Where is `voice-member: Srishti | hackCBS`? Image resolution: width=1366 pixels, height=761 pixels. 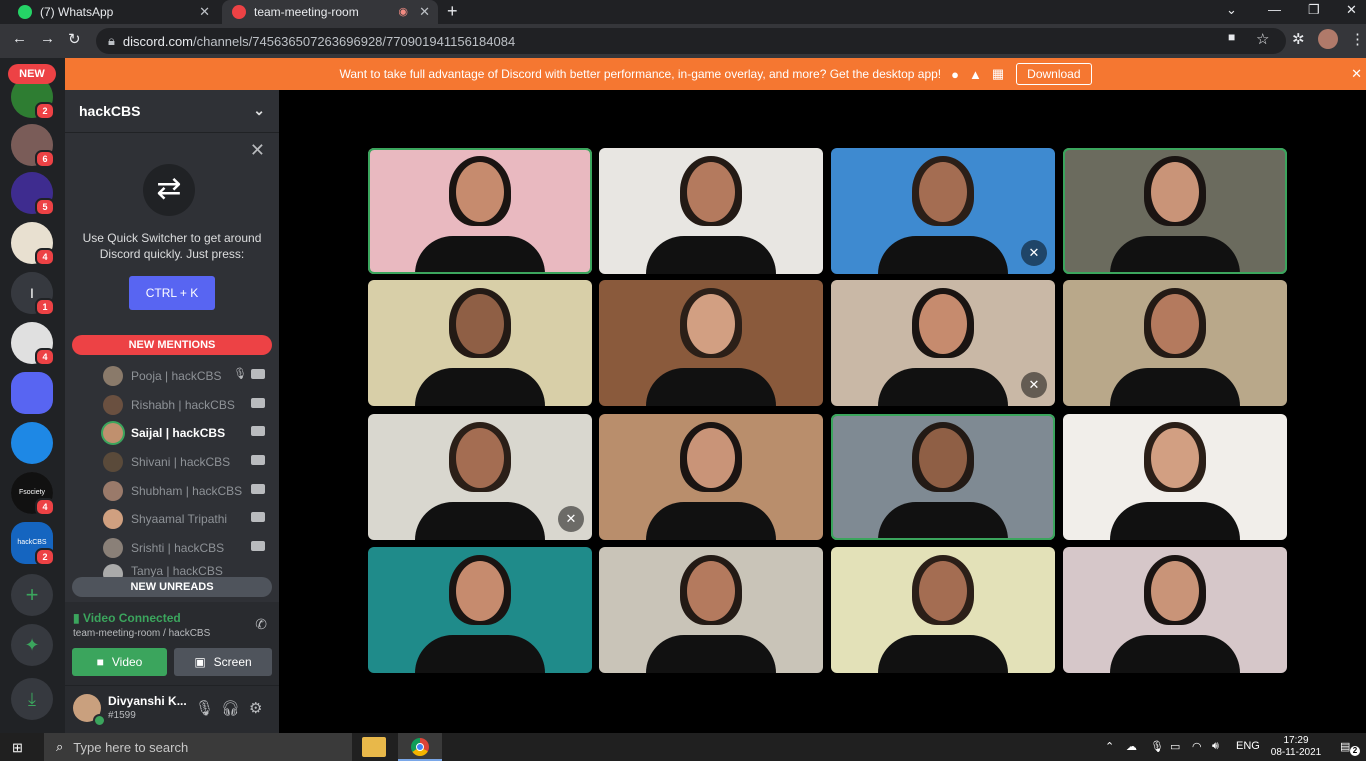
voice-member: Srishti | hackCBS is located at coordinates (188, 548).